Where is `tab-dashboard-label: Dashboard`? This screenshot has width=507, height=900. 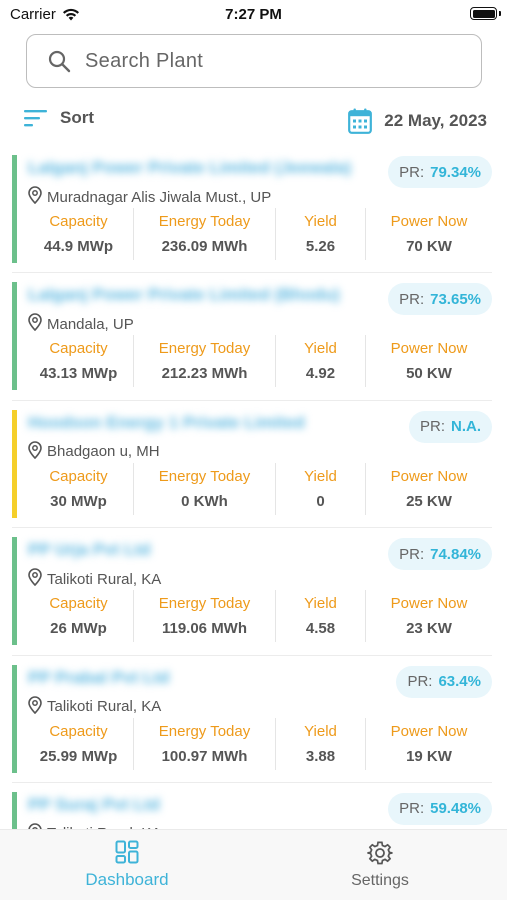
tab-dashboard-label: Dashboard is located at coordinates (127, 879).